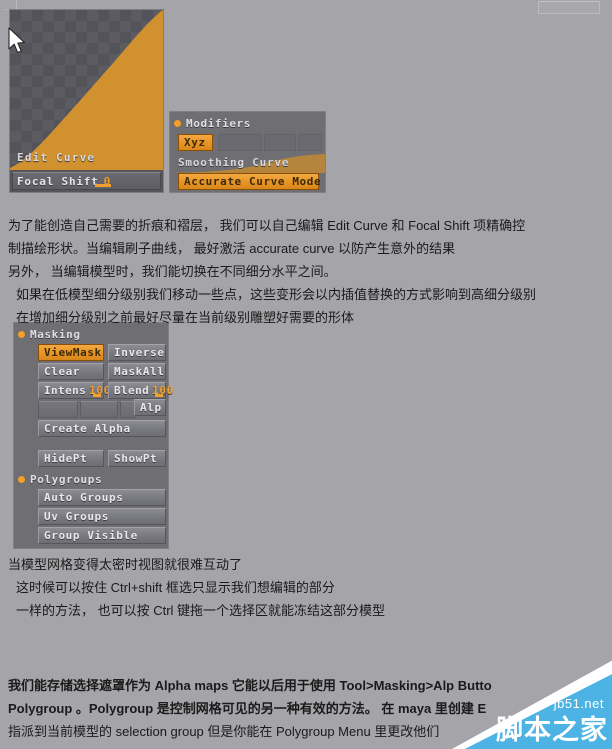 This screenshot has height=749, width=612. Describe the element at coordinates (55, 334) in the screenshot. I see `masking-title: Masking` at that location.